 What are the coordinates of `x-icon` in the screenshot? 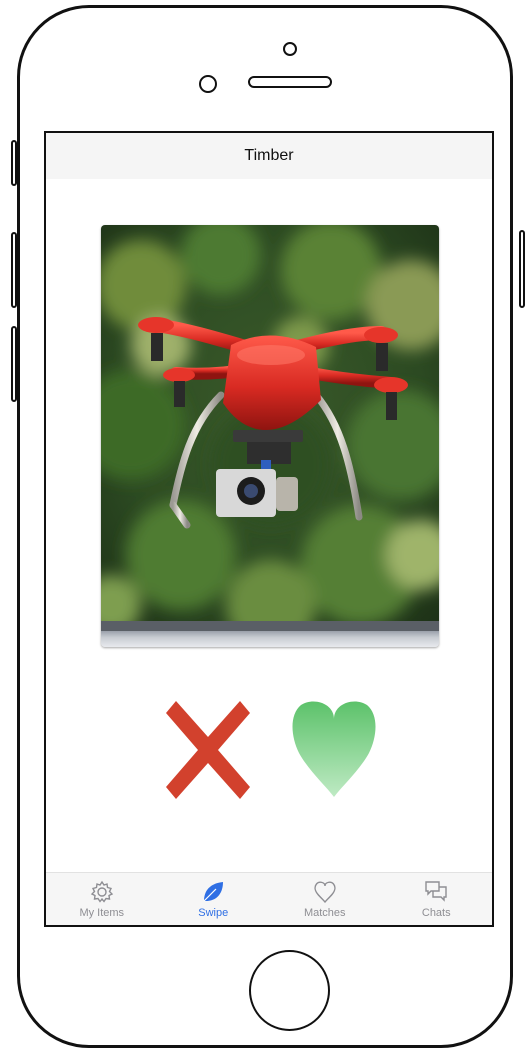 It's located at (208, 750).